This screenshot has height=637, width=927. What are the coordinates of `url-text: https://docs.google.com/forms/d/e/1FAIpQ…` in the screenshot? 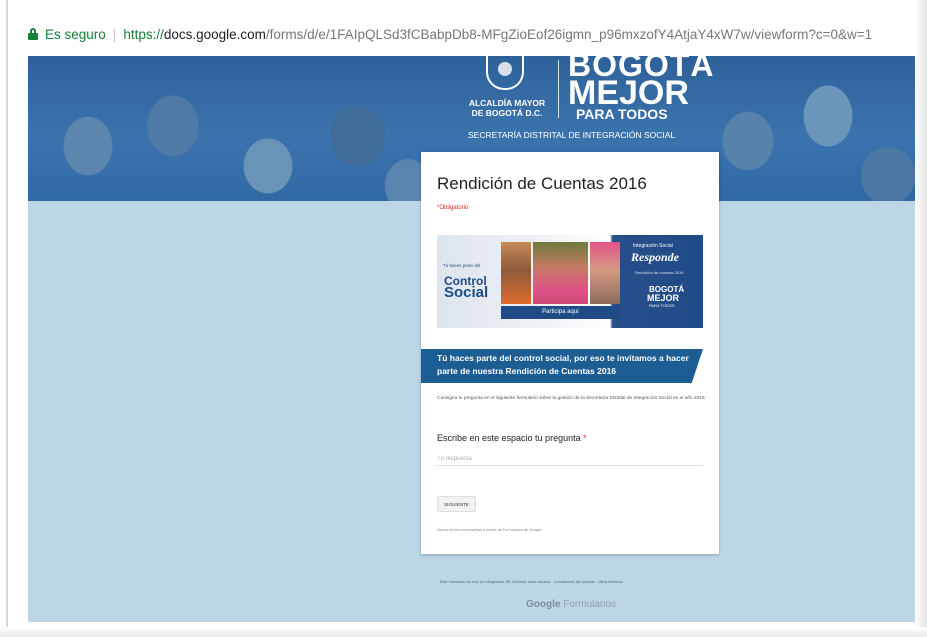 It's located at (497, 34).